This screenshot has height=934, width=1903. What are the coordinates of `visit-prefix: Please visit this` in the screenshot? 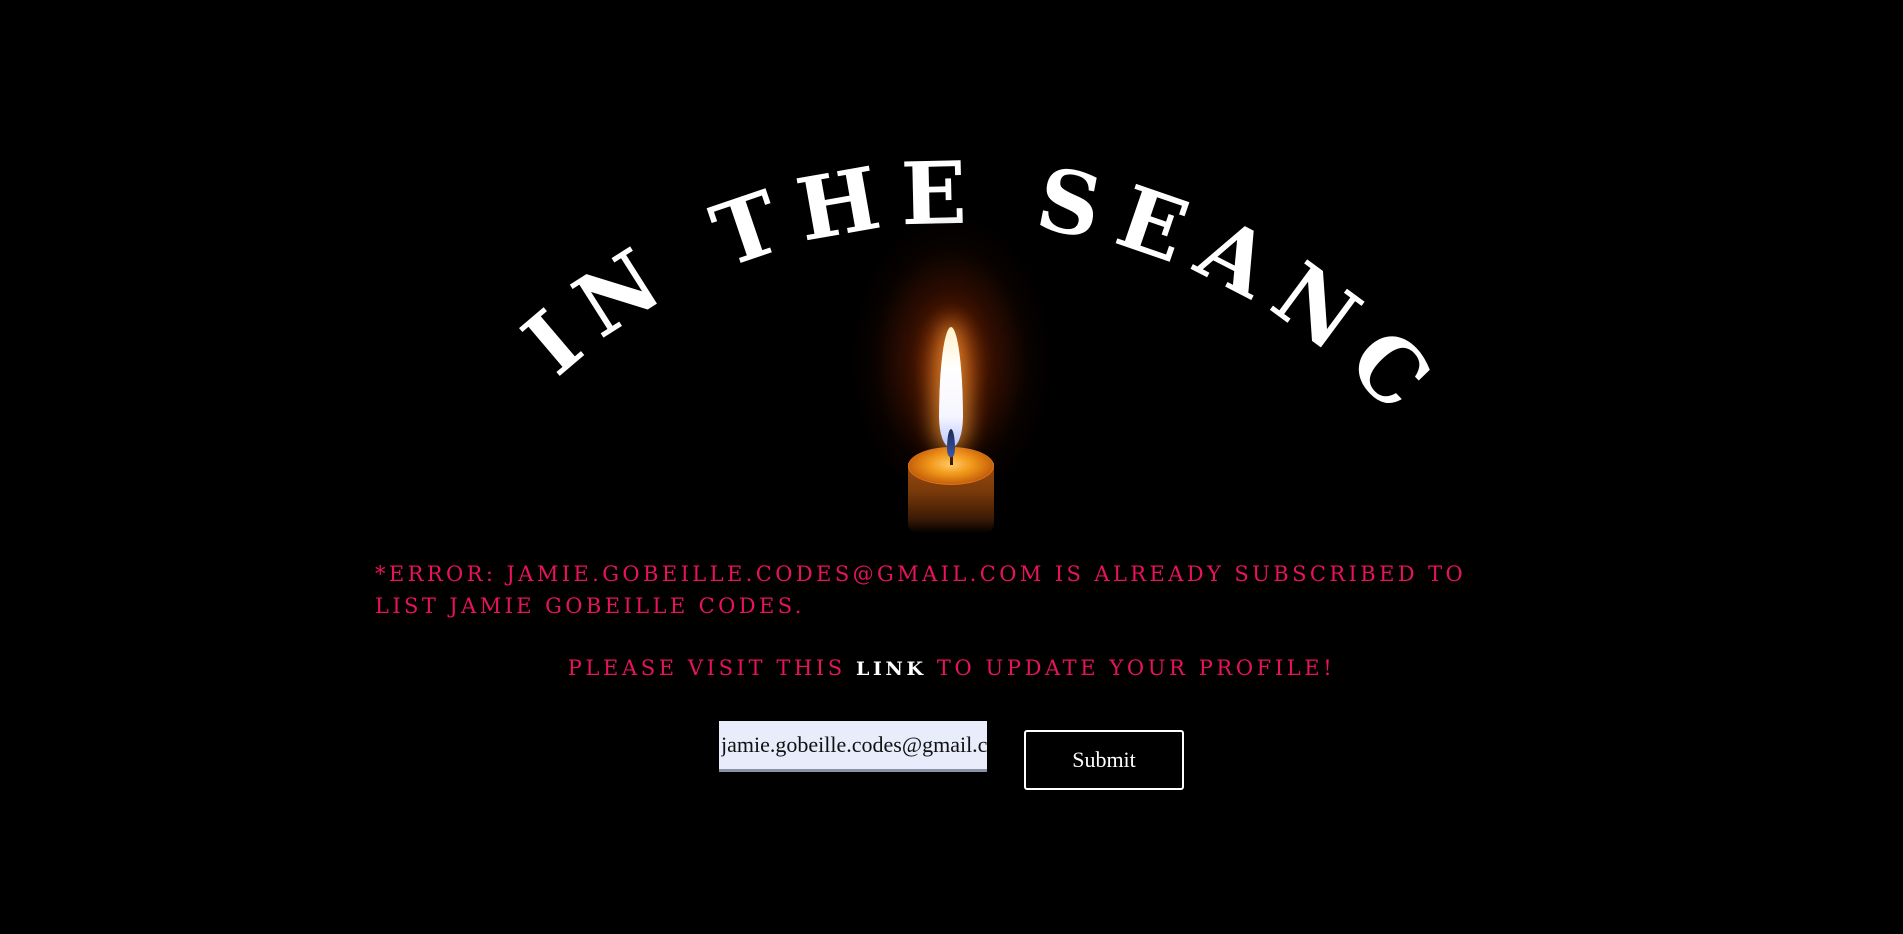 It's located at (706, 668).